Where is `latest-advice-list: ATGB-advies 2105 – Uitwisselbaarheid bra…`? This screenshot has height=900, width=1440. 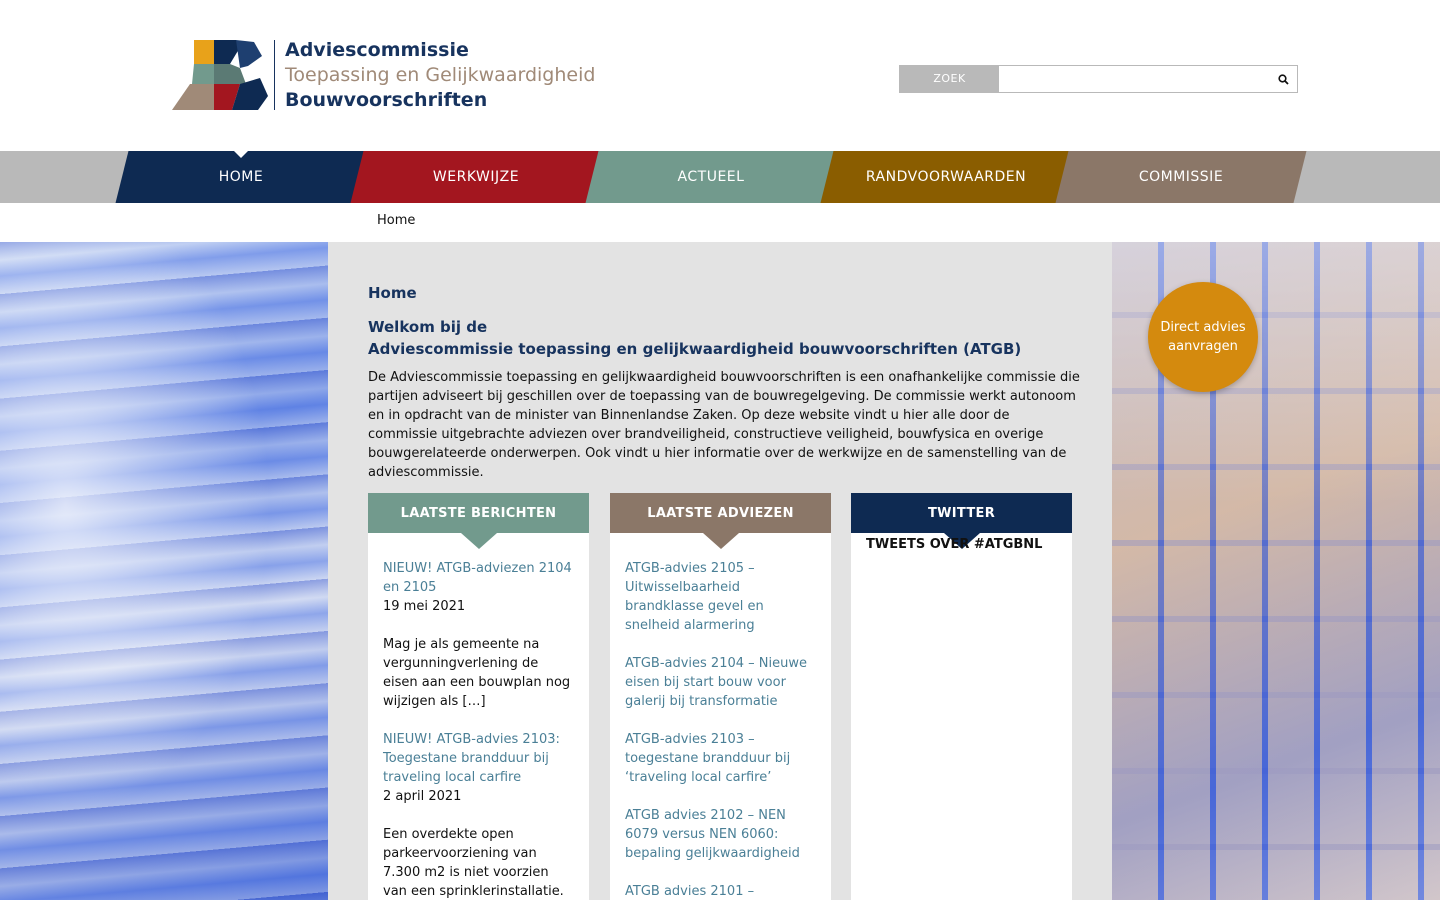 latest-advice-list: ATGB-advies 2105 – Uitwisselbaarheid bra… is located at coordinates (720, 716).